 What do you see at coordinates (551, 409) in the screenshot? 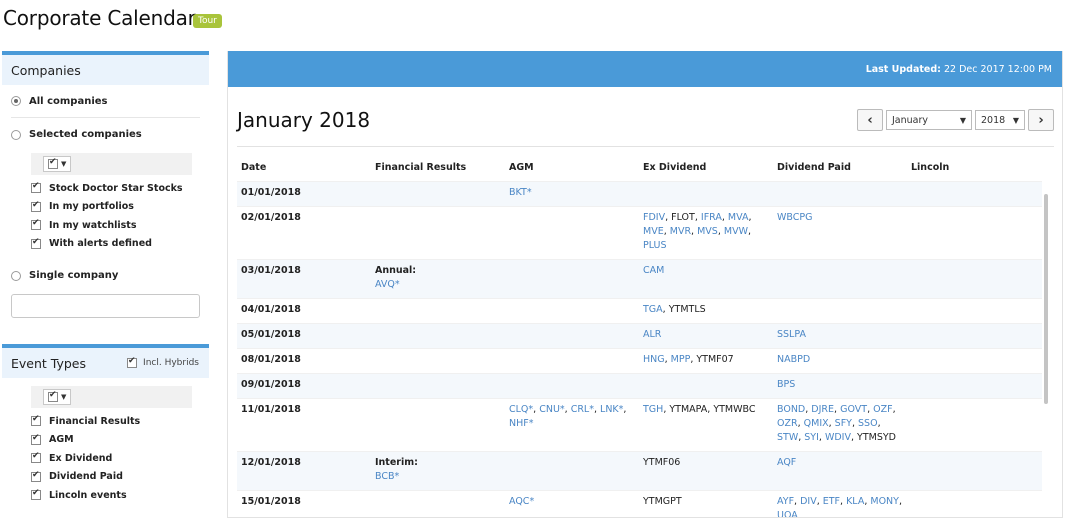
I see `ticker-link: CNU*` at bounding box center [551, 409].